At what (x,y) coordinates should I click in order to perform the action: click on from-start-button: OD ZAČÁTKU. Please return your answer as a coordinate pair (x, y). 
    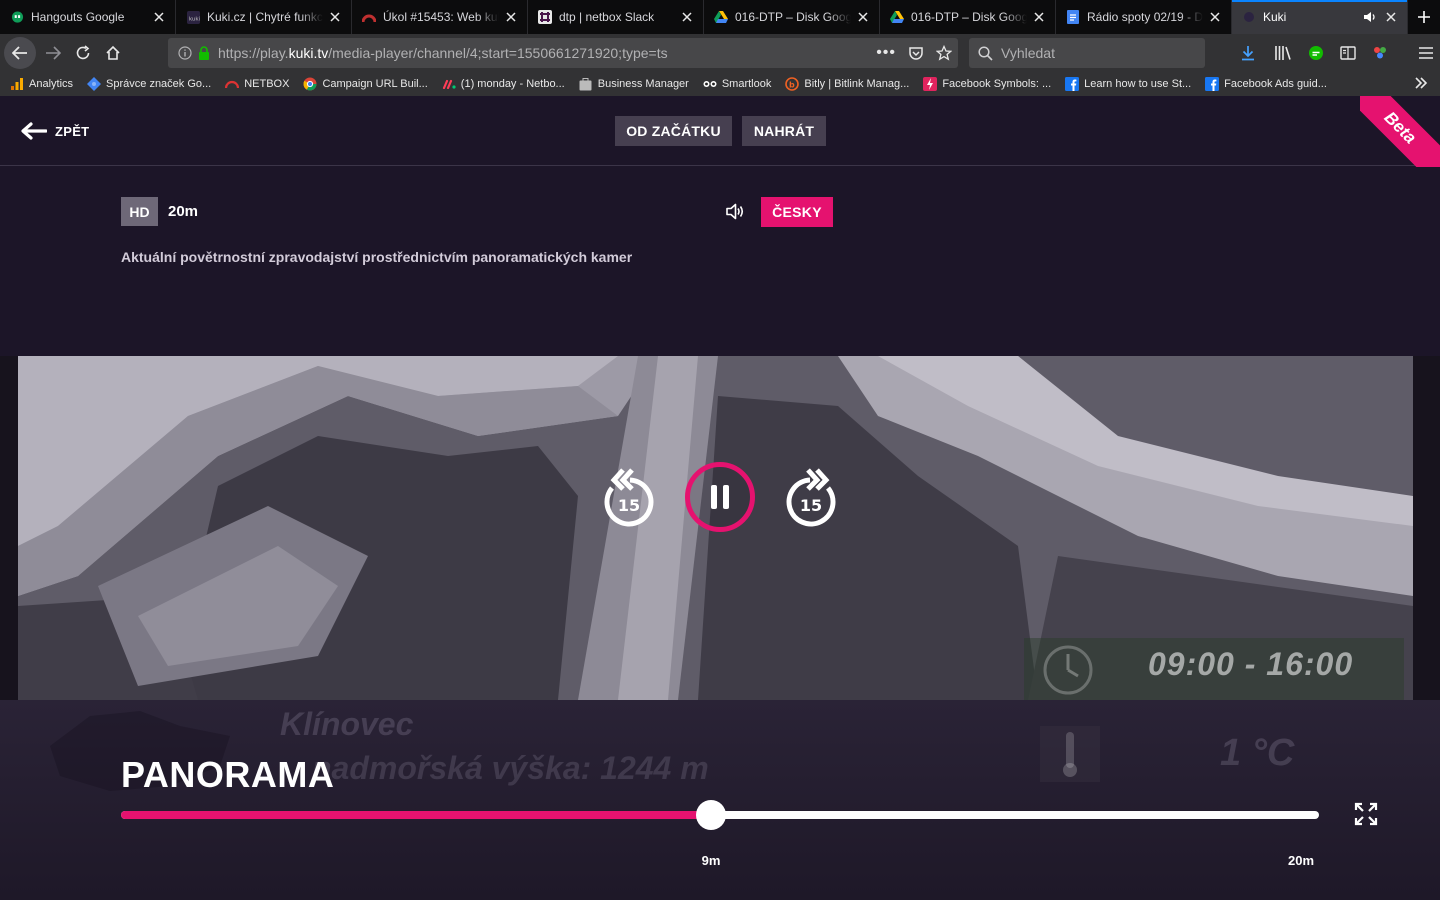
    Looking at the image, I should click on (673, 131).